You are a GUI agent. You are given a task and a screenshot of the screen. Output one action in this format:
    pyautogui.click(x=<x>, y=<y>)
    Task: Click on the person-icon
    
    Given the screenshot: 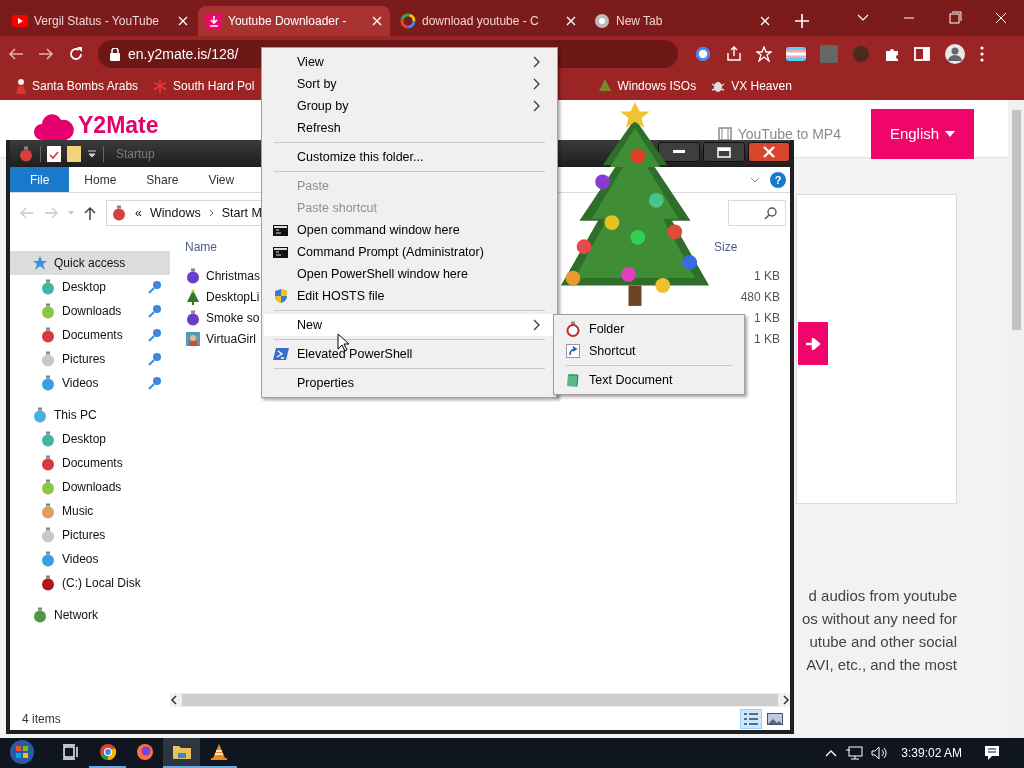 What is the action you would take?
    pyautogui.click(x=21, y=86)
    